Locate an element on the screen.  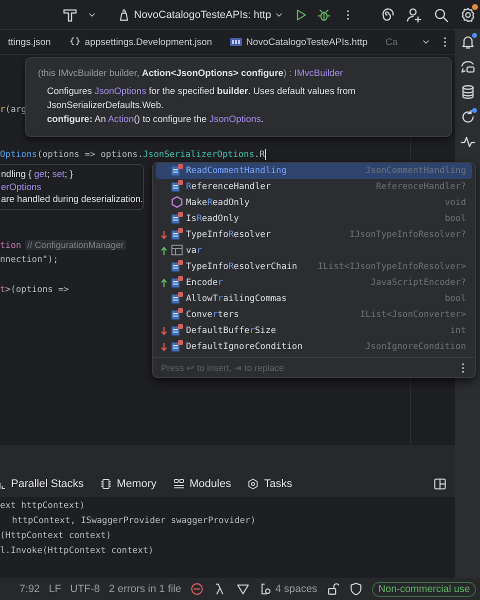
completion-type: IList<IJsonTypeInfoResolver> is located at coordinates (392, 267).